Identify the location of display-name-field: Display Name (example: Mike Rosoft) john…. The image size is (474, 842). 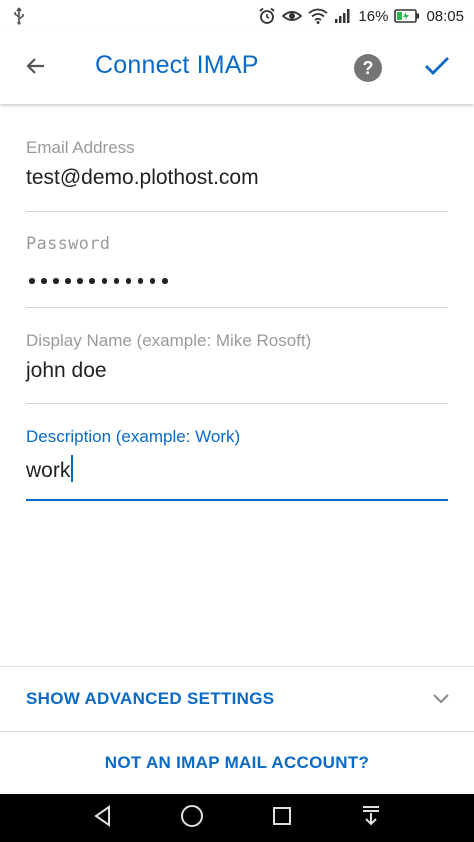
(237, 368).